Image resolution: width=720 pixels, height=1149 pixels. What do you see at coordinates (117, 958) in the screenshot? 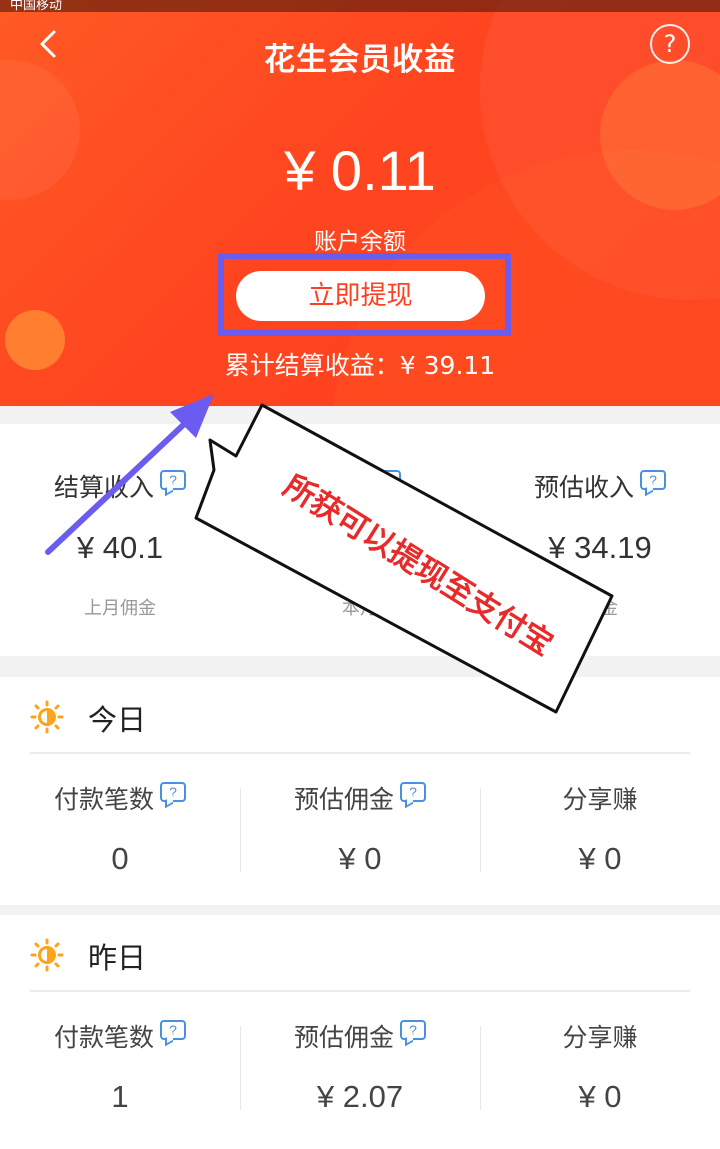
I see `section-title: 昨日` at bounding box center [117, 958].